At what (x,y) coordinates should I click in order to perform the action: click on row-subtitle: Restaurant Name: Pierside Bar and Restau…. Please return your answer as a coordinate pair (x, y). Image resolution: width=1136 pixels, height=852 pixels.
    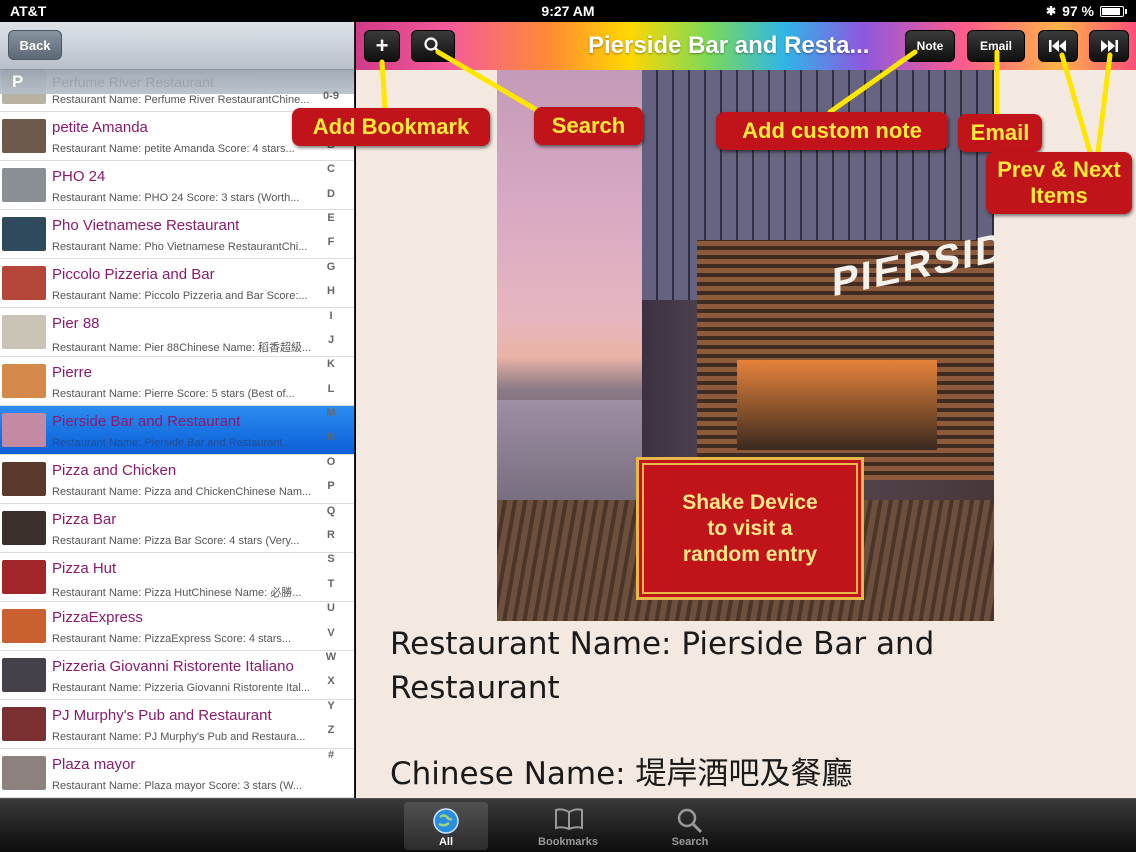
    Looking at the image, I should click on (172, 443).